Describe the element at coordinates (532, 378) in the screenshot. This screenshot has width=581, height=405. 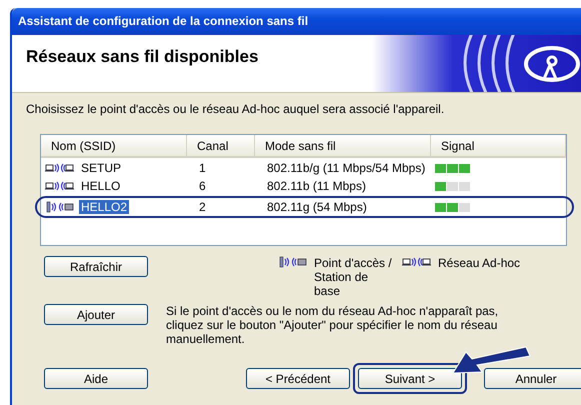
I see `cancel-button: Annuler` at that location.